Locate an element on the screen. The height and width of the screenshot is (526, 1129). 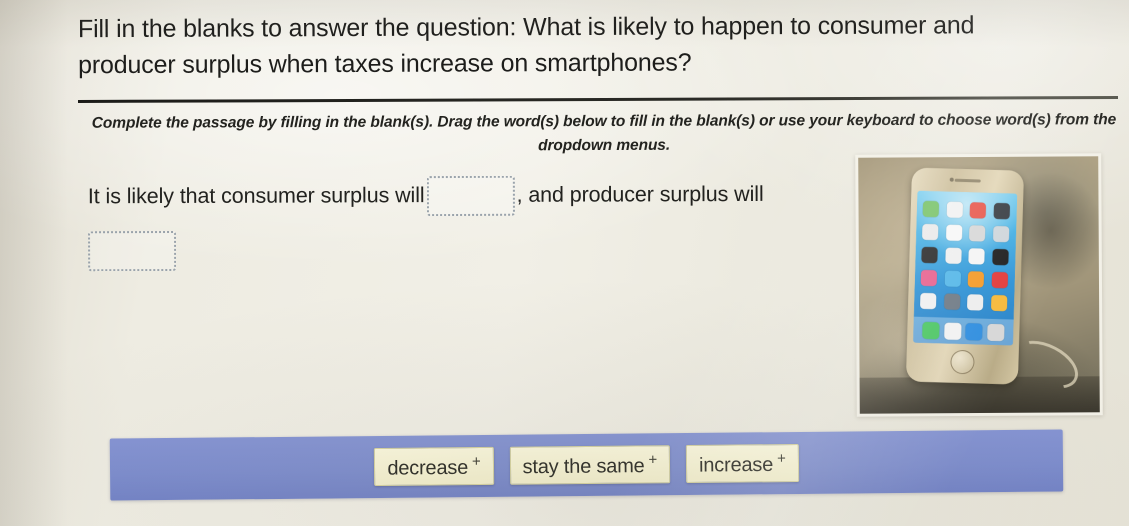
earpiece-speaker-icon is located at coordinates (967, 180).